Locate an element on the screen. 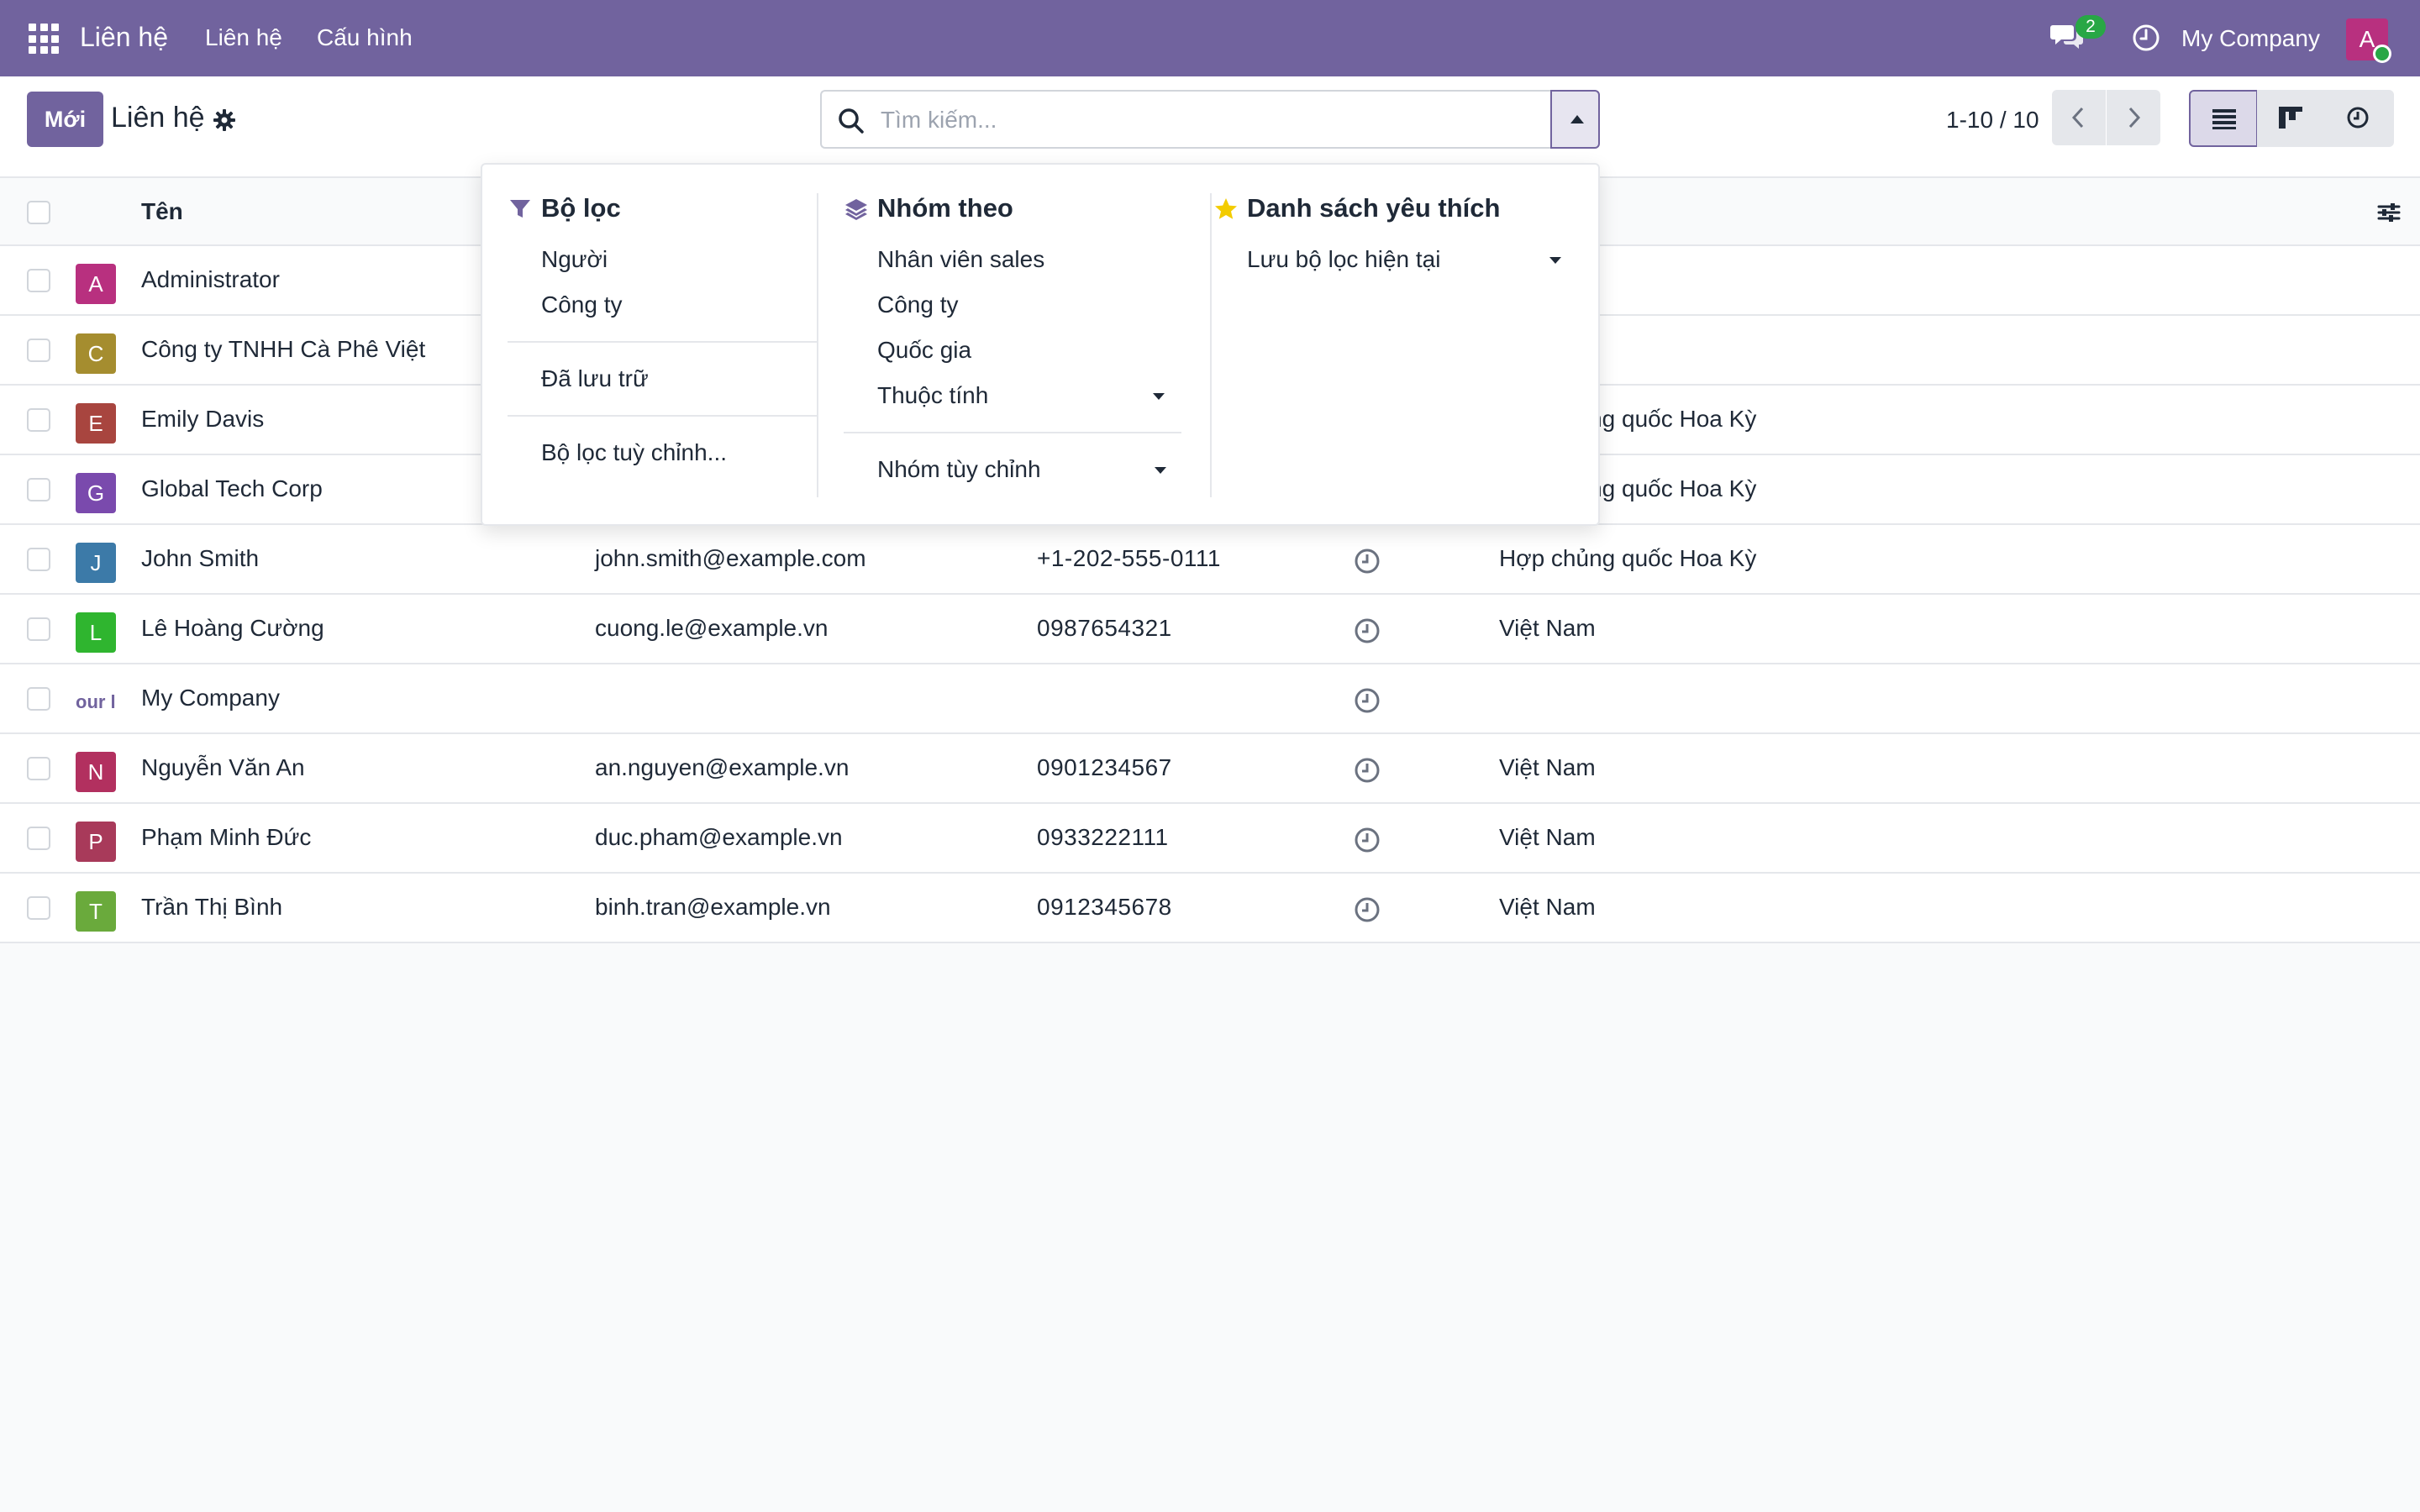  contact-email: an.nguyen@example.vn is located at coordinates (722, 767).